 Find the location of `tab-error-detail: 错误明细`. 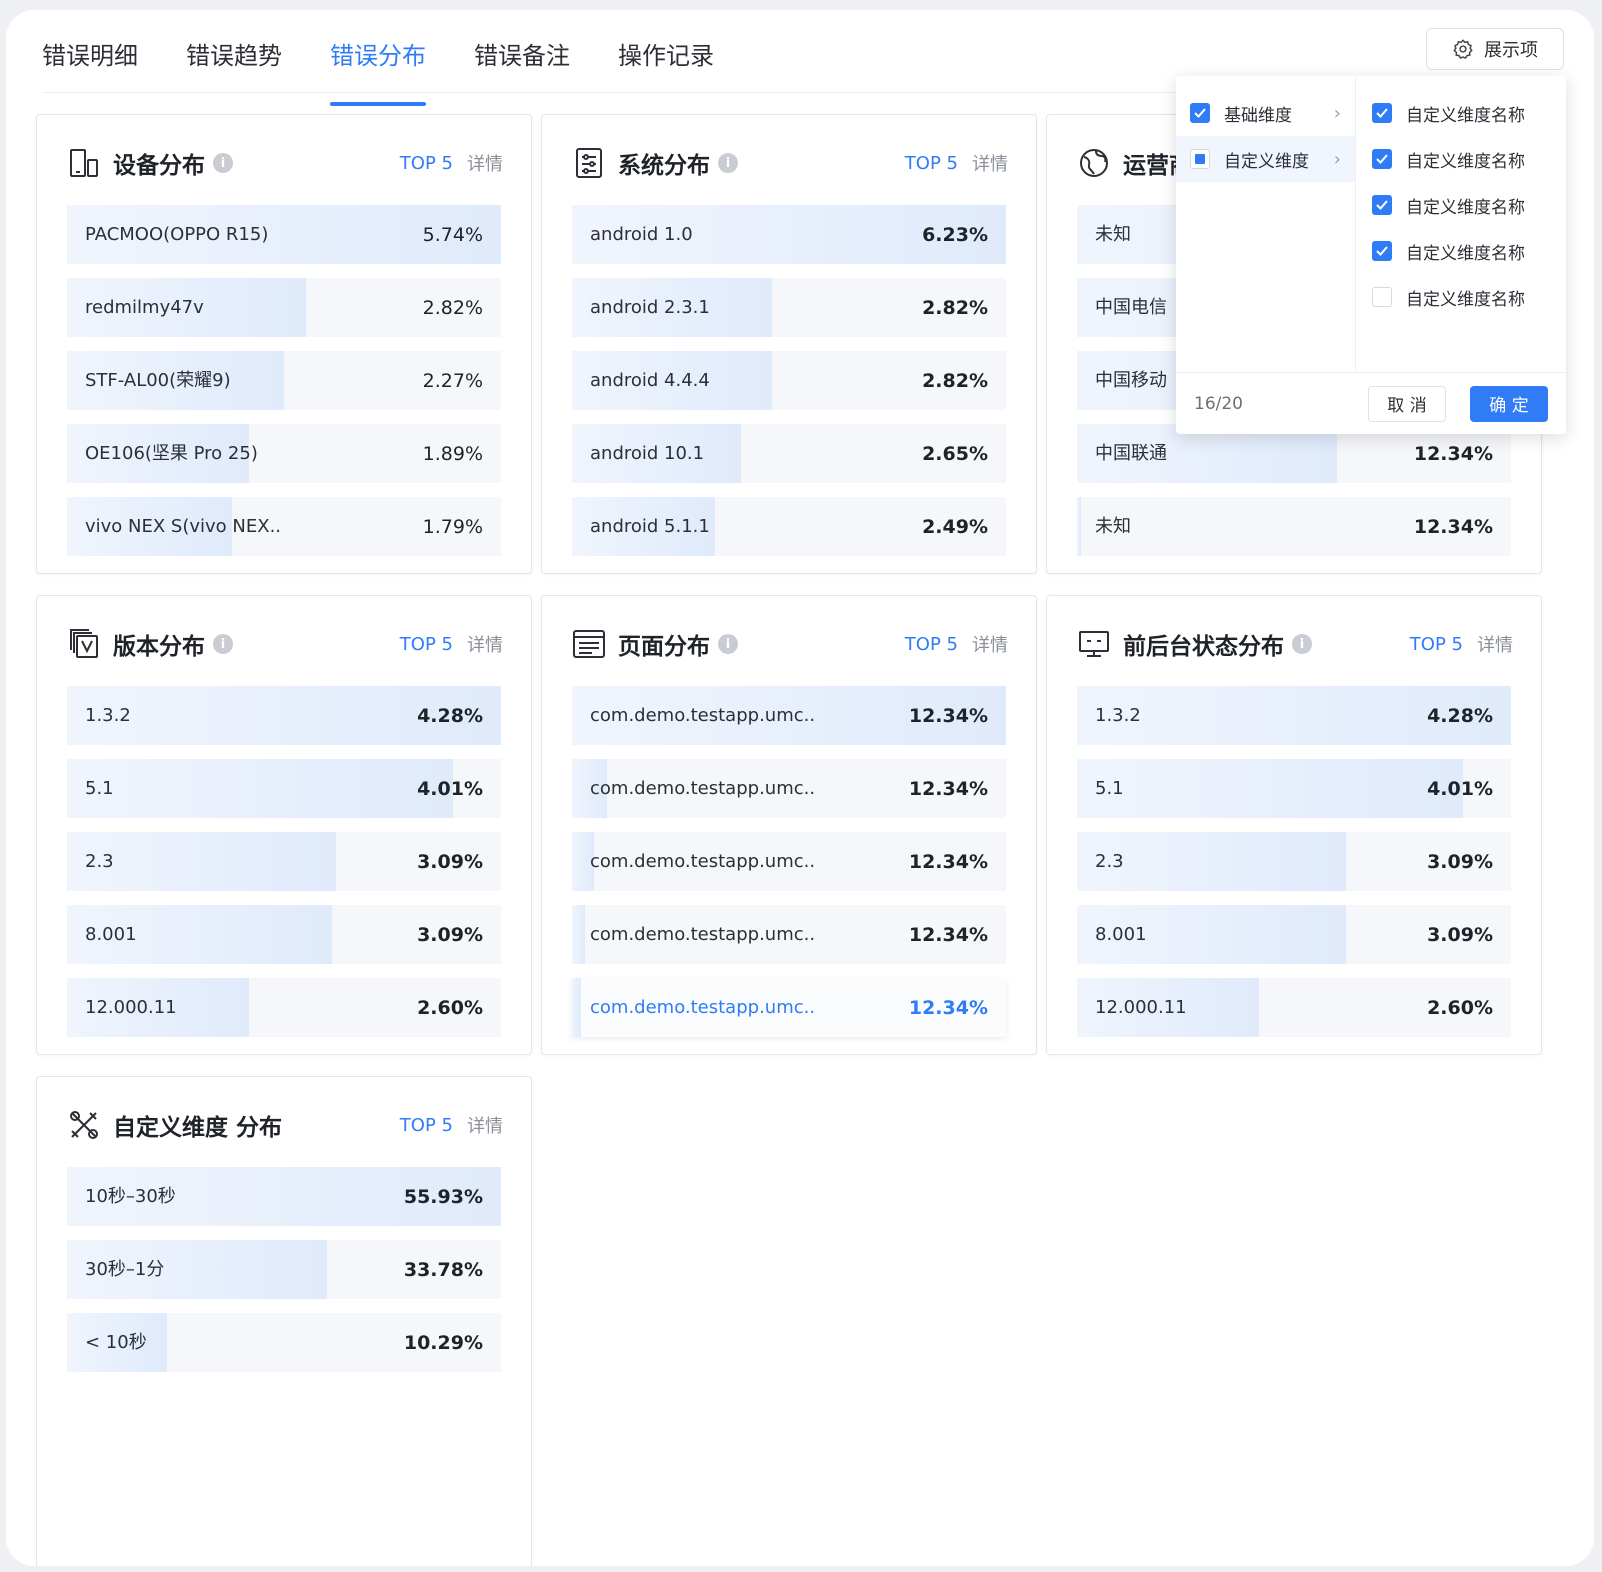

tab-error-detail: 错误明细 is located at coordinates (90, 66).